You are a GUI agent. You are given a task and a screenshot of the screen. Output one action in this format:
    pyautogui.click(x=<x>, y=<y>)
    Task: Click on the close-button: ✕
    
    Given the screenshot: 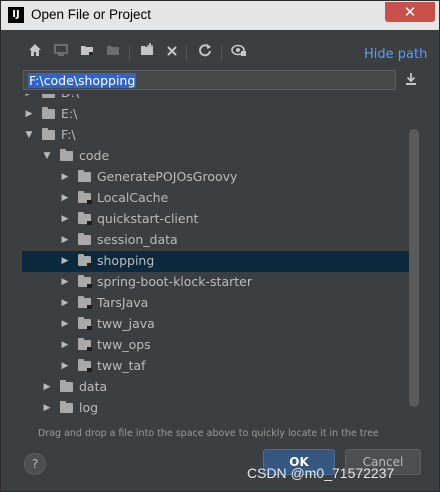 What is the action you would take?
    pyautogui.click(x=410, y=12)
    